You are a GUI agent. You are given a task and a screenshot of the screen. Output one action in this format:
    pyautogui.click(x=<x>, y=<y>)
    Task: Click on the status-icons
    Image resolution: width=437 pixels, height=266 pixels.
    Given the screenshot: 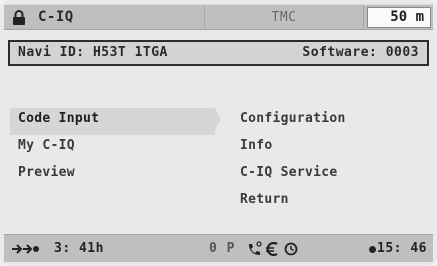 What is the action you would take?
    pyautogui.click(x=273, y=249)
    